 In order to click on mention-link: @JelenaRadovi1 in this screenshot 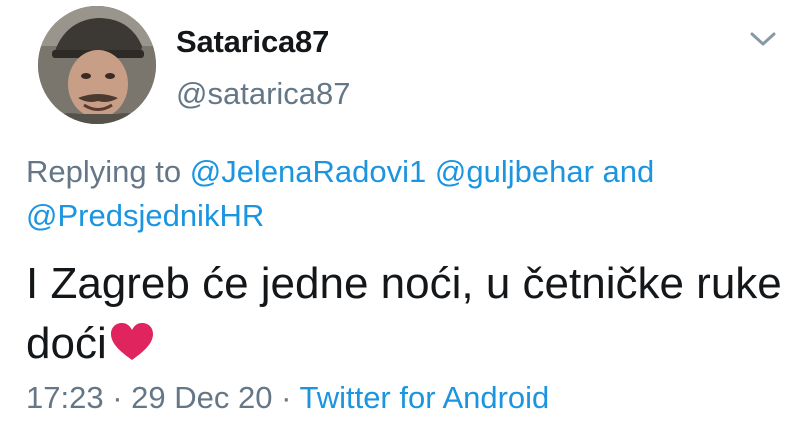, I will do `click(308, 171)`.